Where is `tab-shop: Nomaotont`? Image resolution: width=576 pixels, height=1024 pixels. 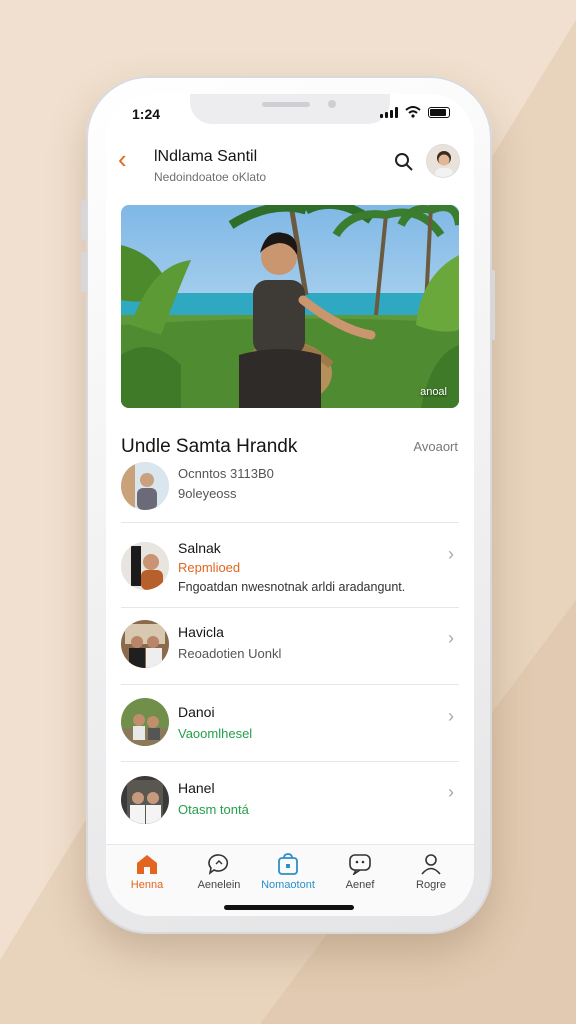
tab-shop: Nomaotont is located at coordinates (288, 872).